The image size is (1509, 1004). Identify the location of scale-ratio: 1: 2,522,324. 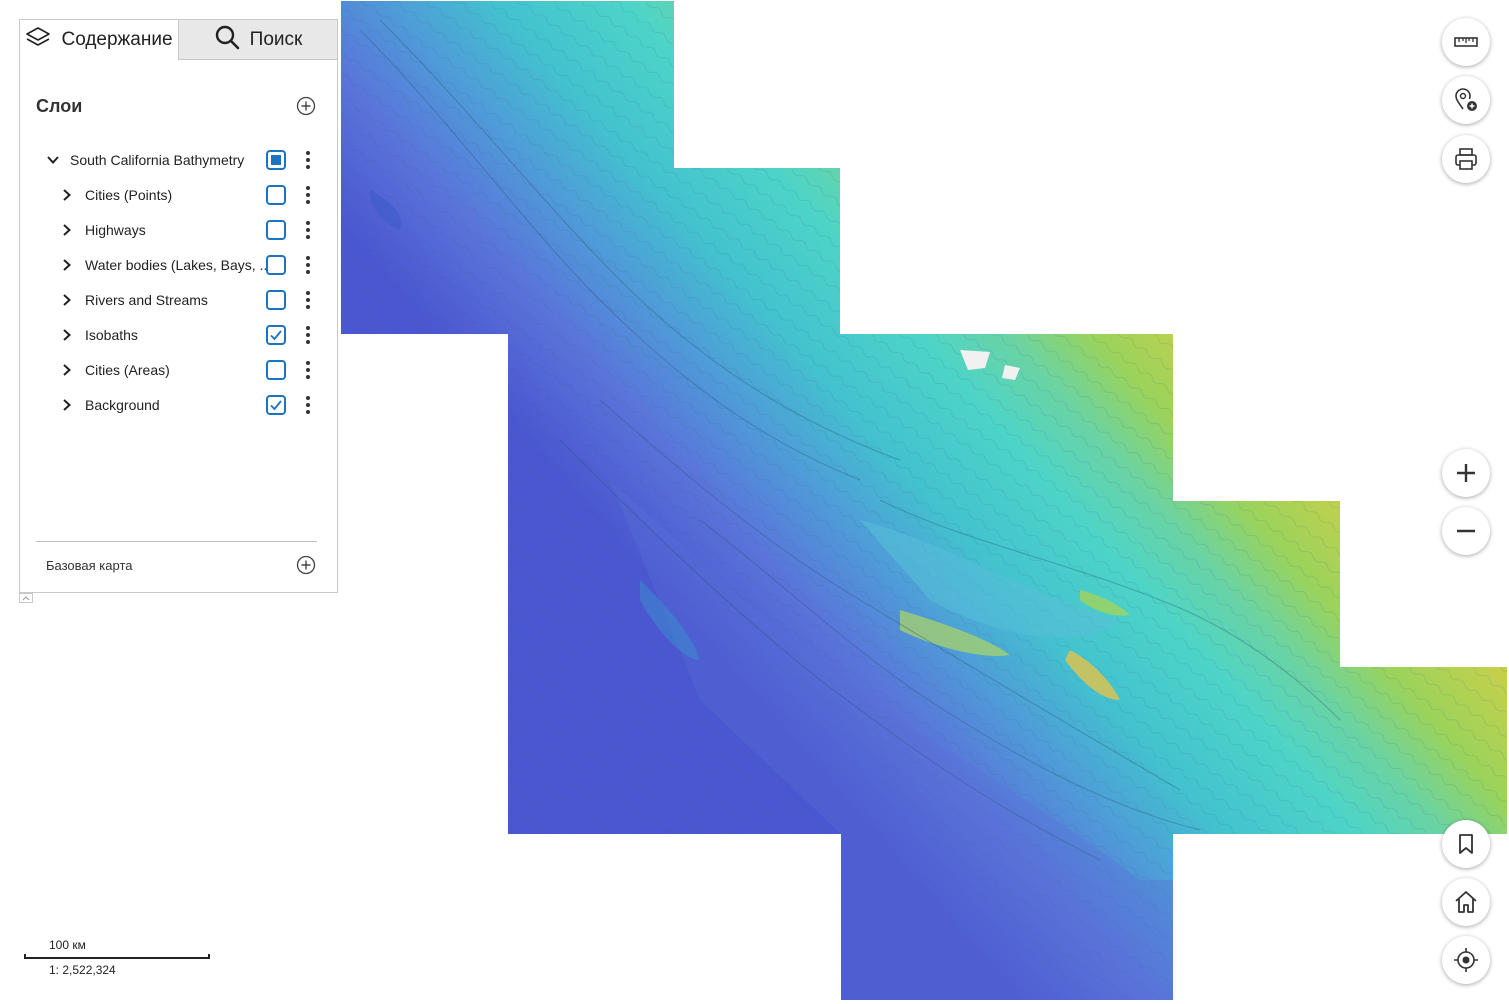
(82, 970).